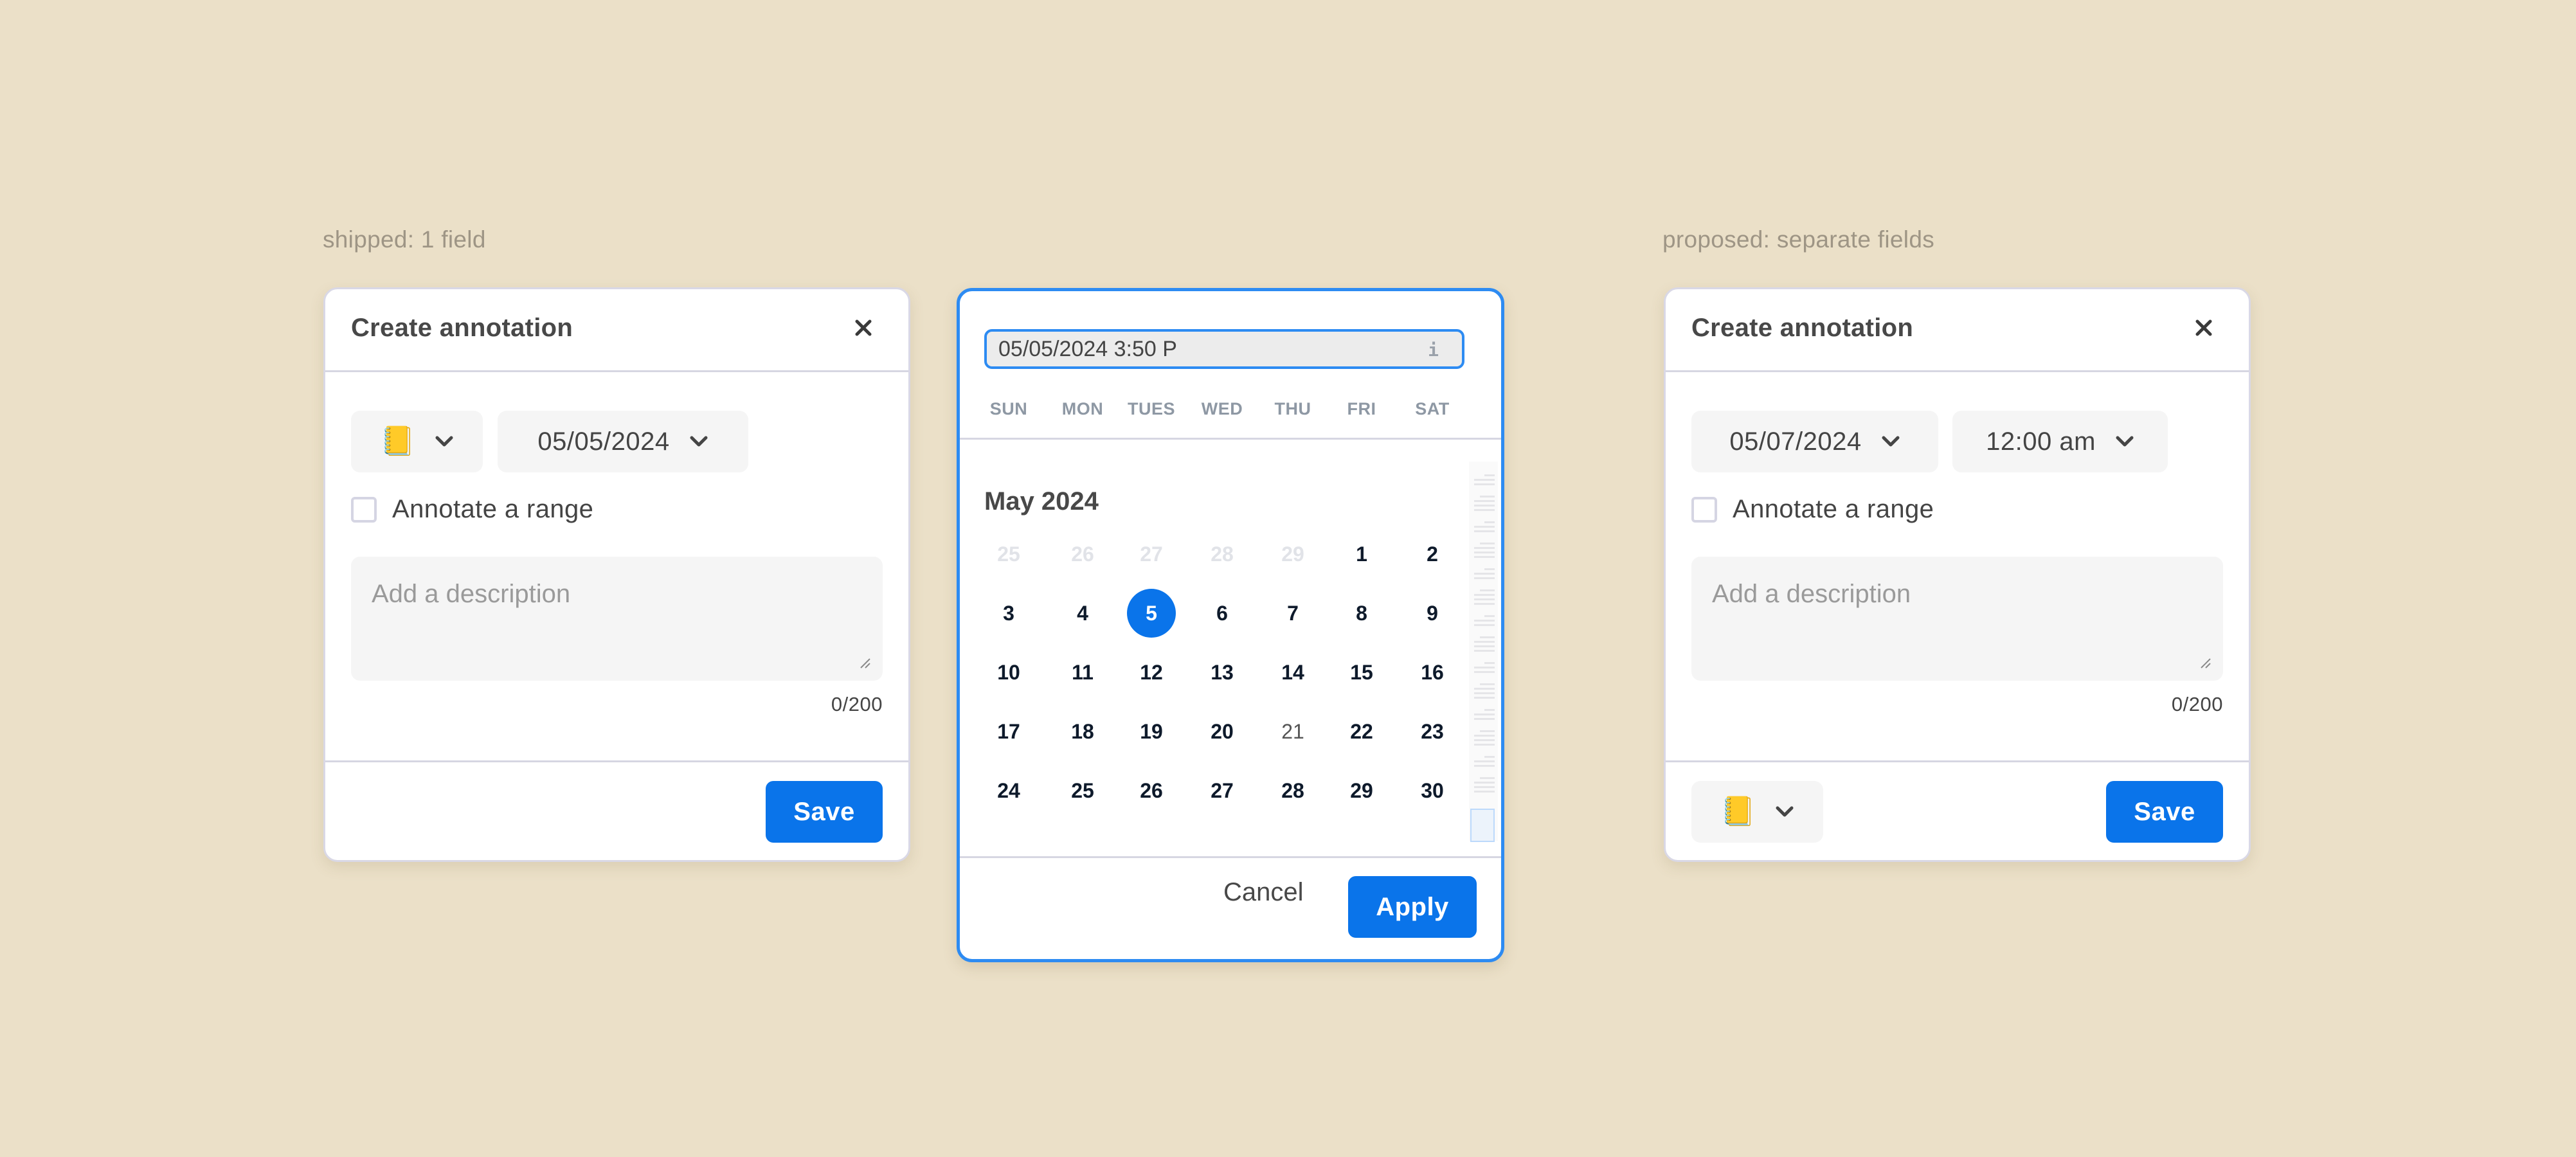 This screenshot has height=1157, width=2576. I want to click on annotate-range-label: Annotate a range, so click(493, 509).